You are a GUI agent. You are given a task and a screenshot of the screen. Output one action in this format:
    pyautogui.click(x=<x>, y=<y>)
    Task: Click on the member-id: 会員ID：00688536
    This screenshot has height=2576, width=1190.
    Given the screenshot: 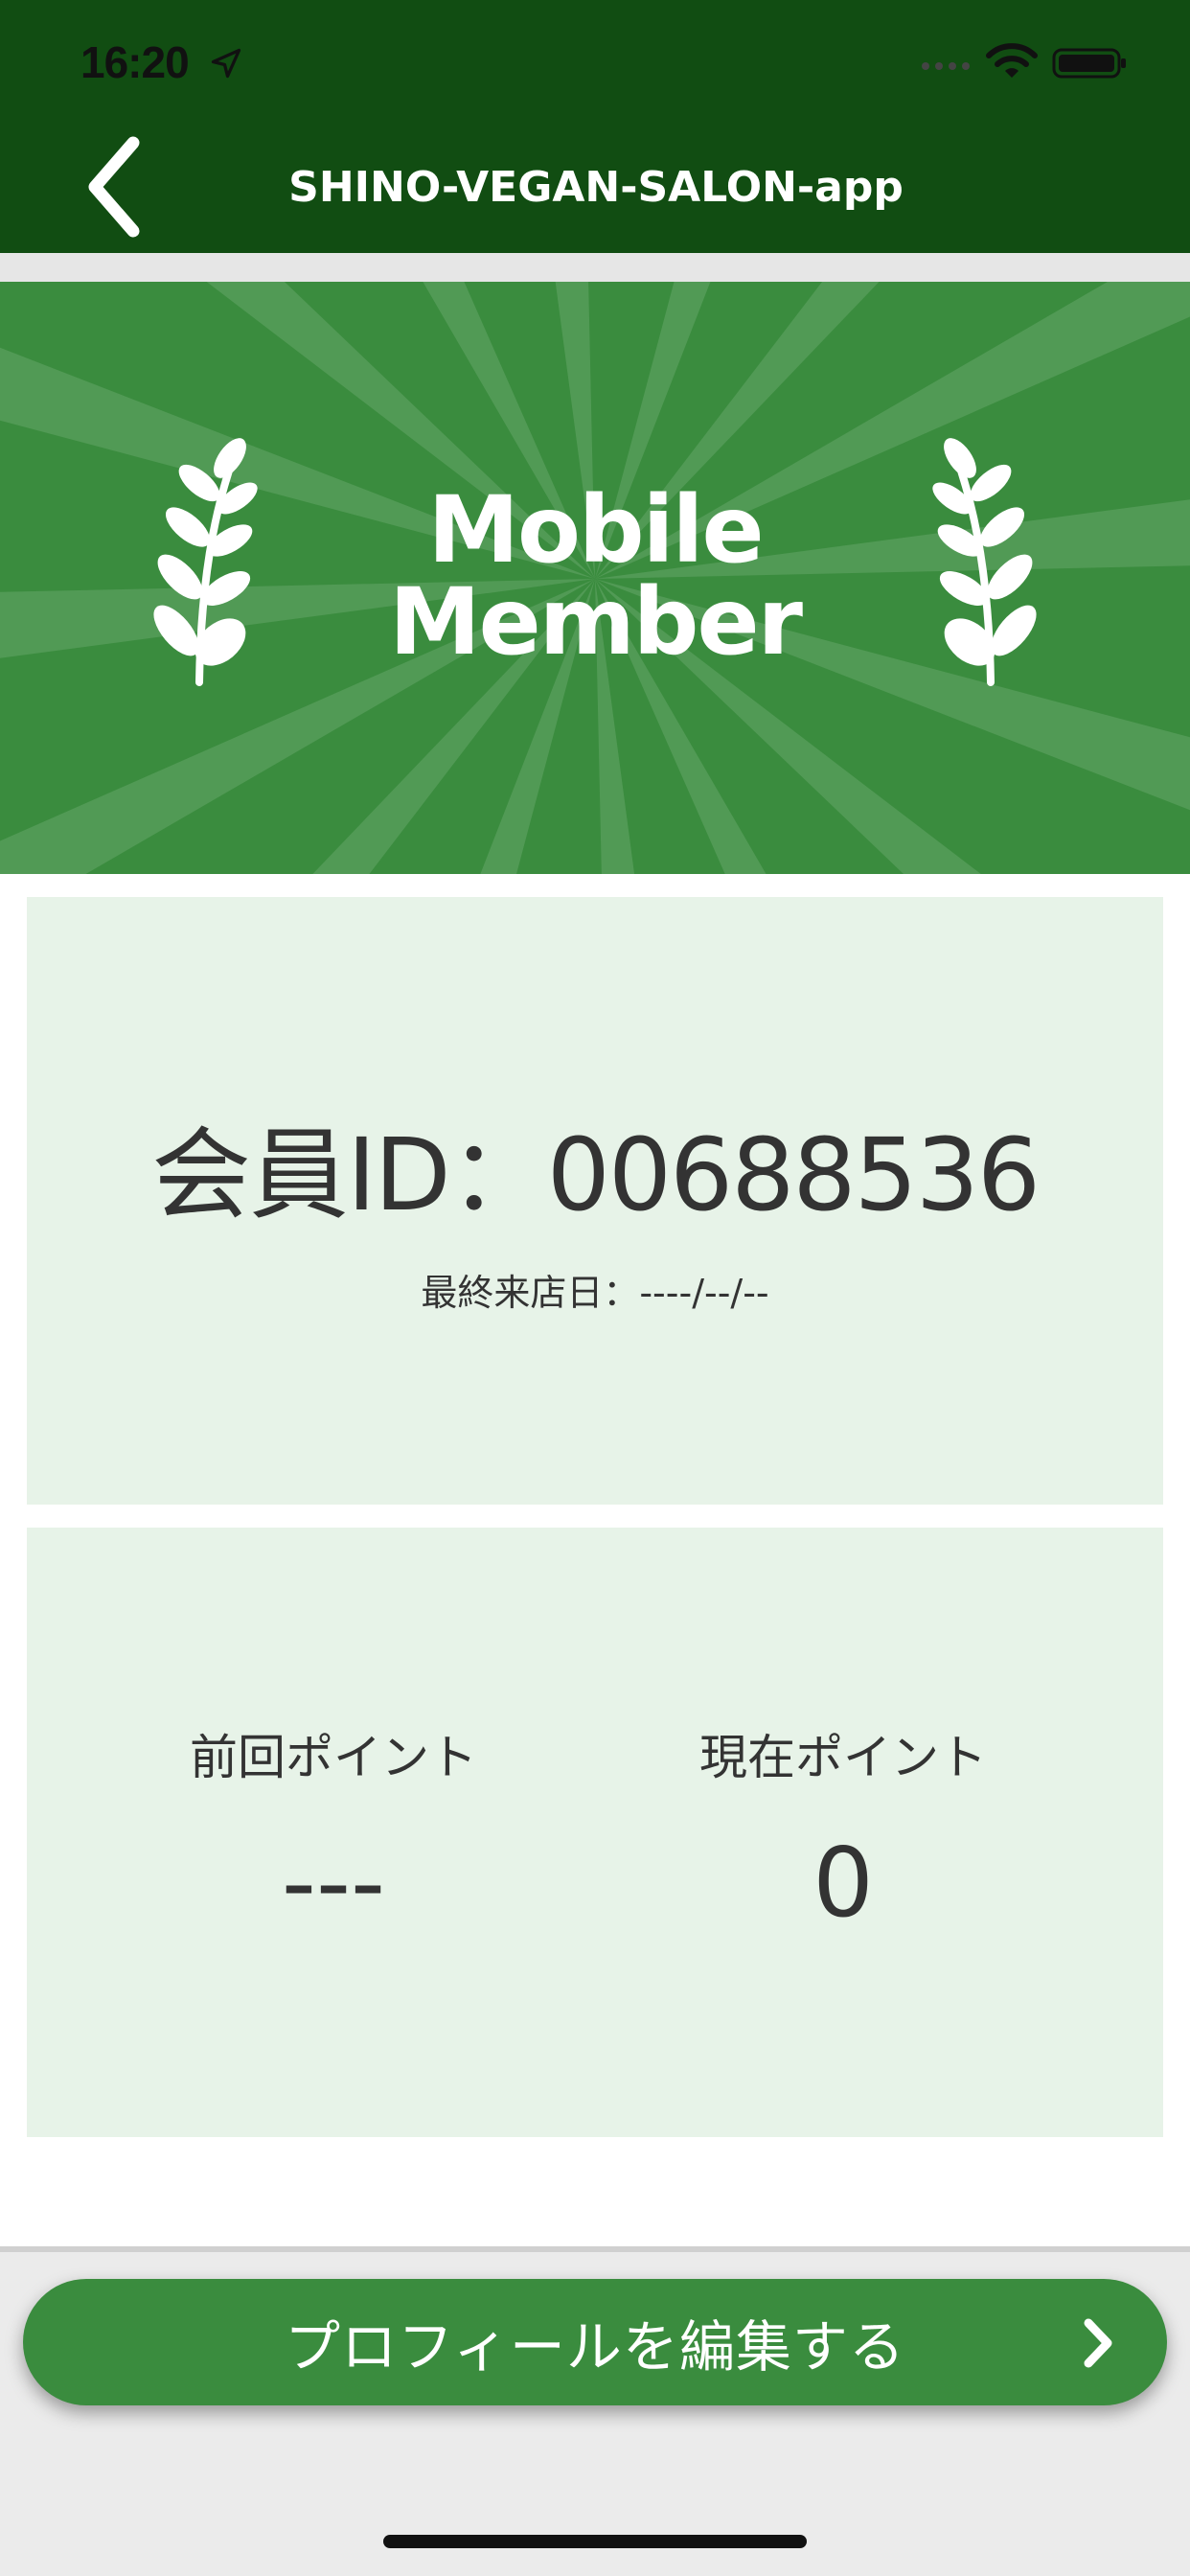 What is the action you would take?
    pyautogui.click(x=595, y=1174)
    